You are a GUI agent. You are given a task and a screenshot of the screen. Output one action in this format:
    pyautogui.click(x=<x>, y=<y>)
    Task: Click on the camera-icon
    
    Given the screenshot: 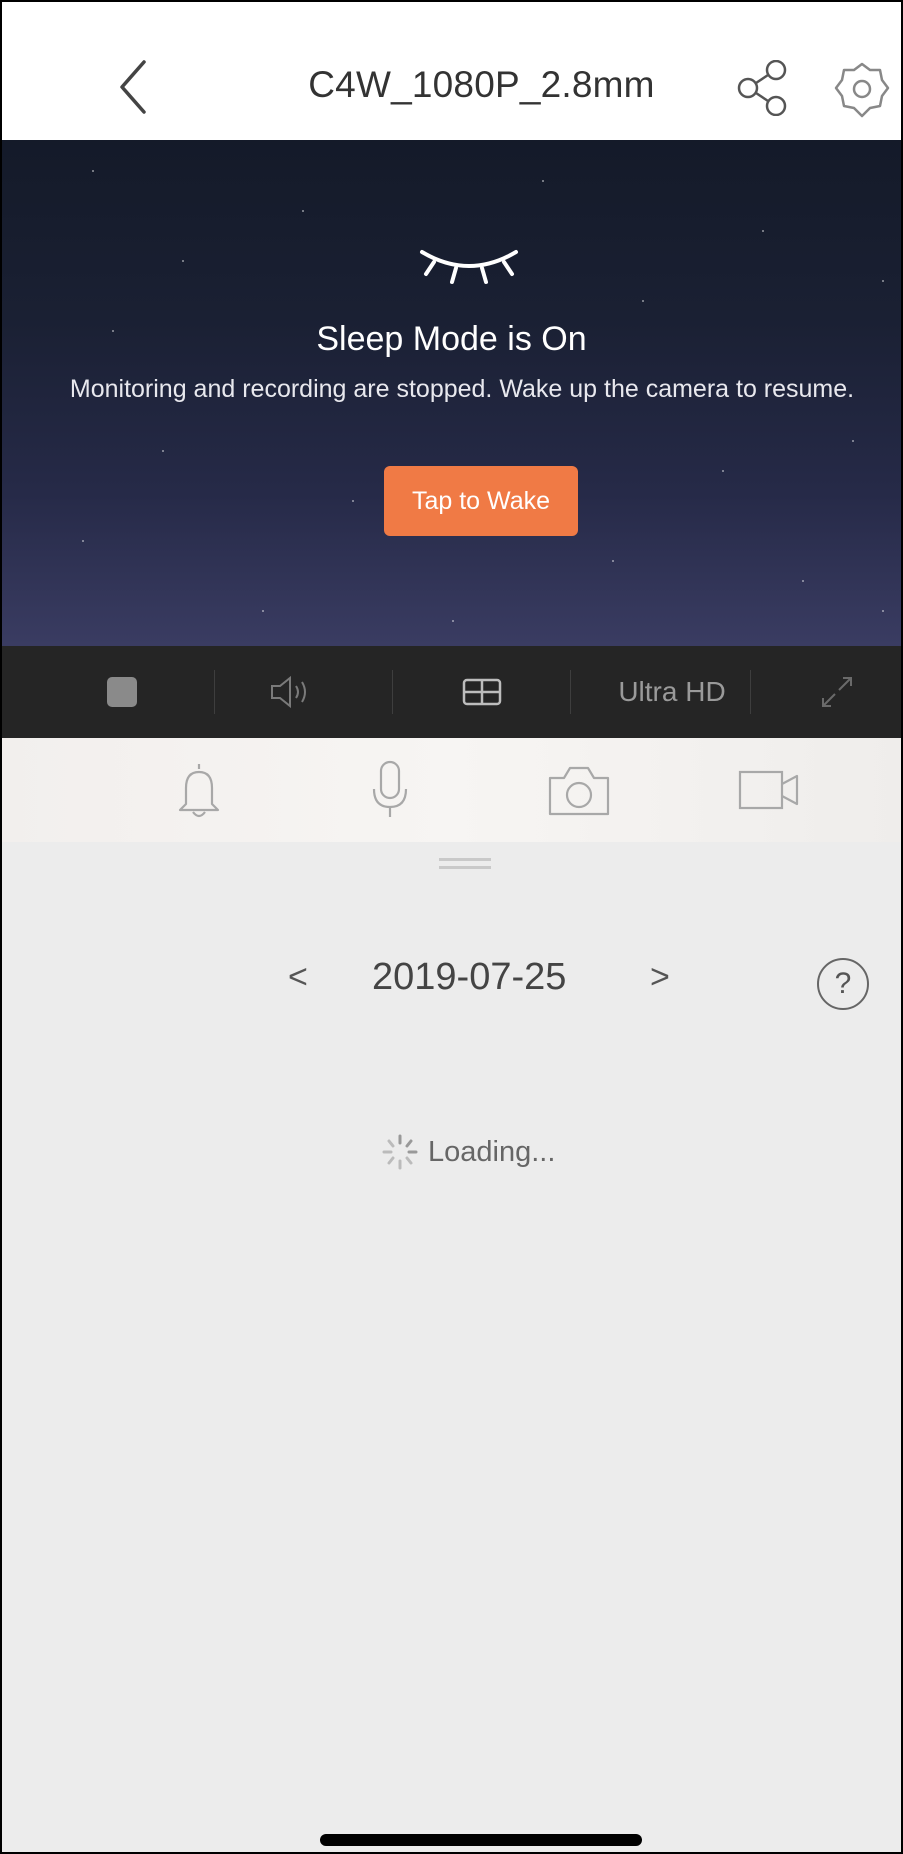 What is the action you would take?
    pyautogui.click(x=579, y=791)
    